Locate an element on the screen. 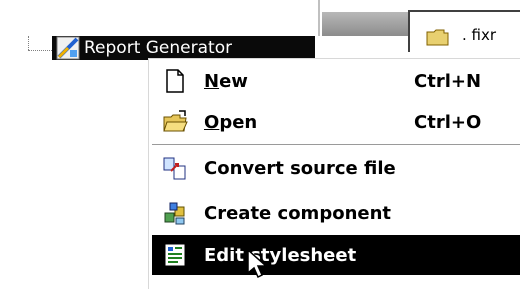 Image resolution: width=520 pixels, height=289 pixels. menu-item-open: Open Ctrl+O is located at coordinates (336, 122).